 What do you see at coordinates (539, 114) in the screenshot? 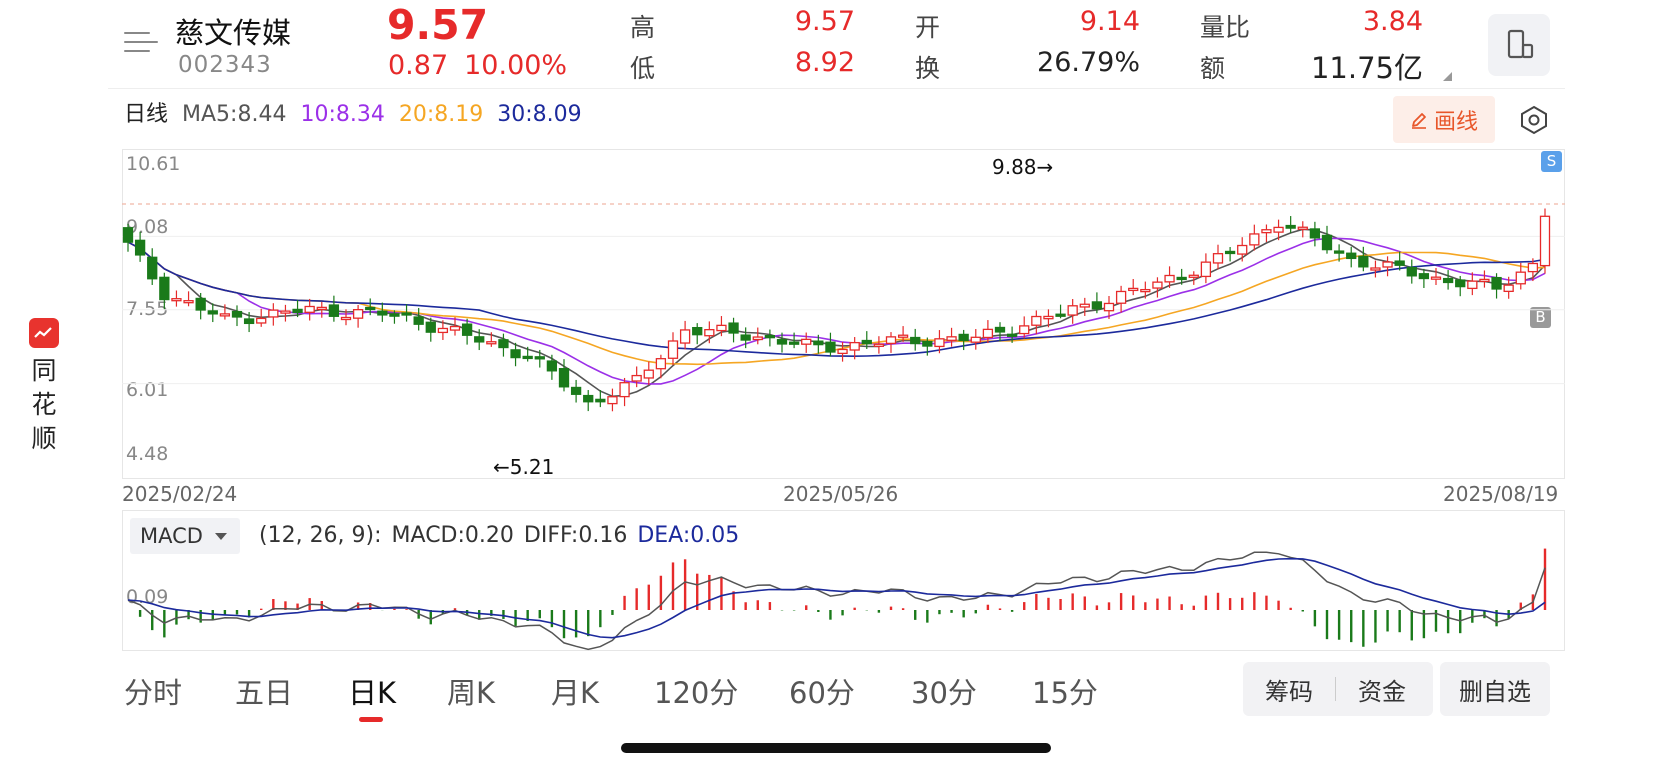
I see `ma30-value: 30:8.09` at bounding box center [539, 114].